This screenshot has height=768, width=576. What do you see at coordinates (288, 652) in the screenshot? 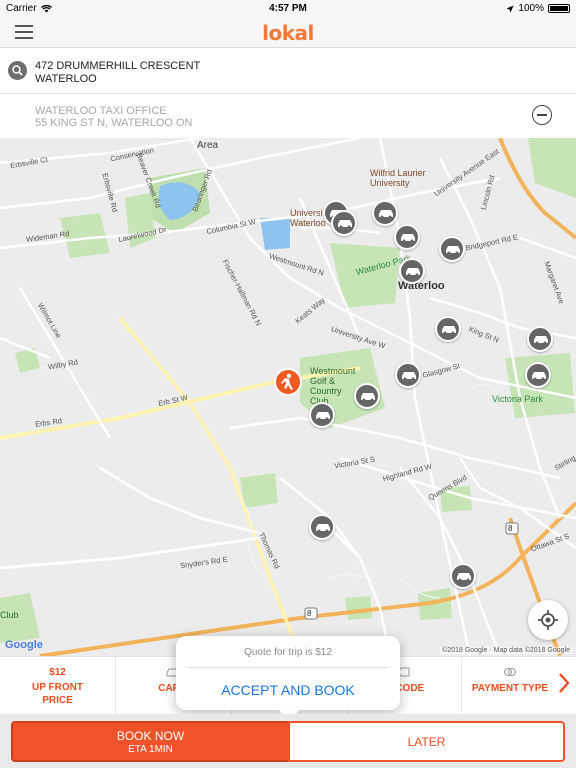
I see `quote-text: Quote for trip is $12` at bounding box center [288, 652].